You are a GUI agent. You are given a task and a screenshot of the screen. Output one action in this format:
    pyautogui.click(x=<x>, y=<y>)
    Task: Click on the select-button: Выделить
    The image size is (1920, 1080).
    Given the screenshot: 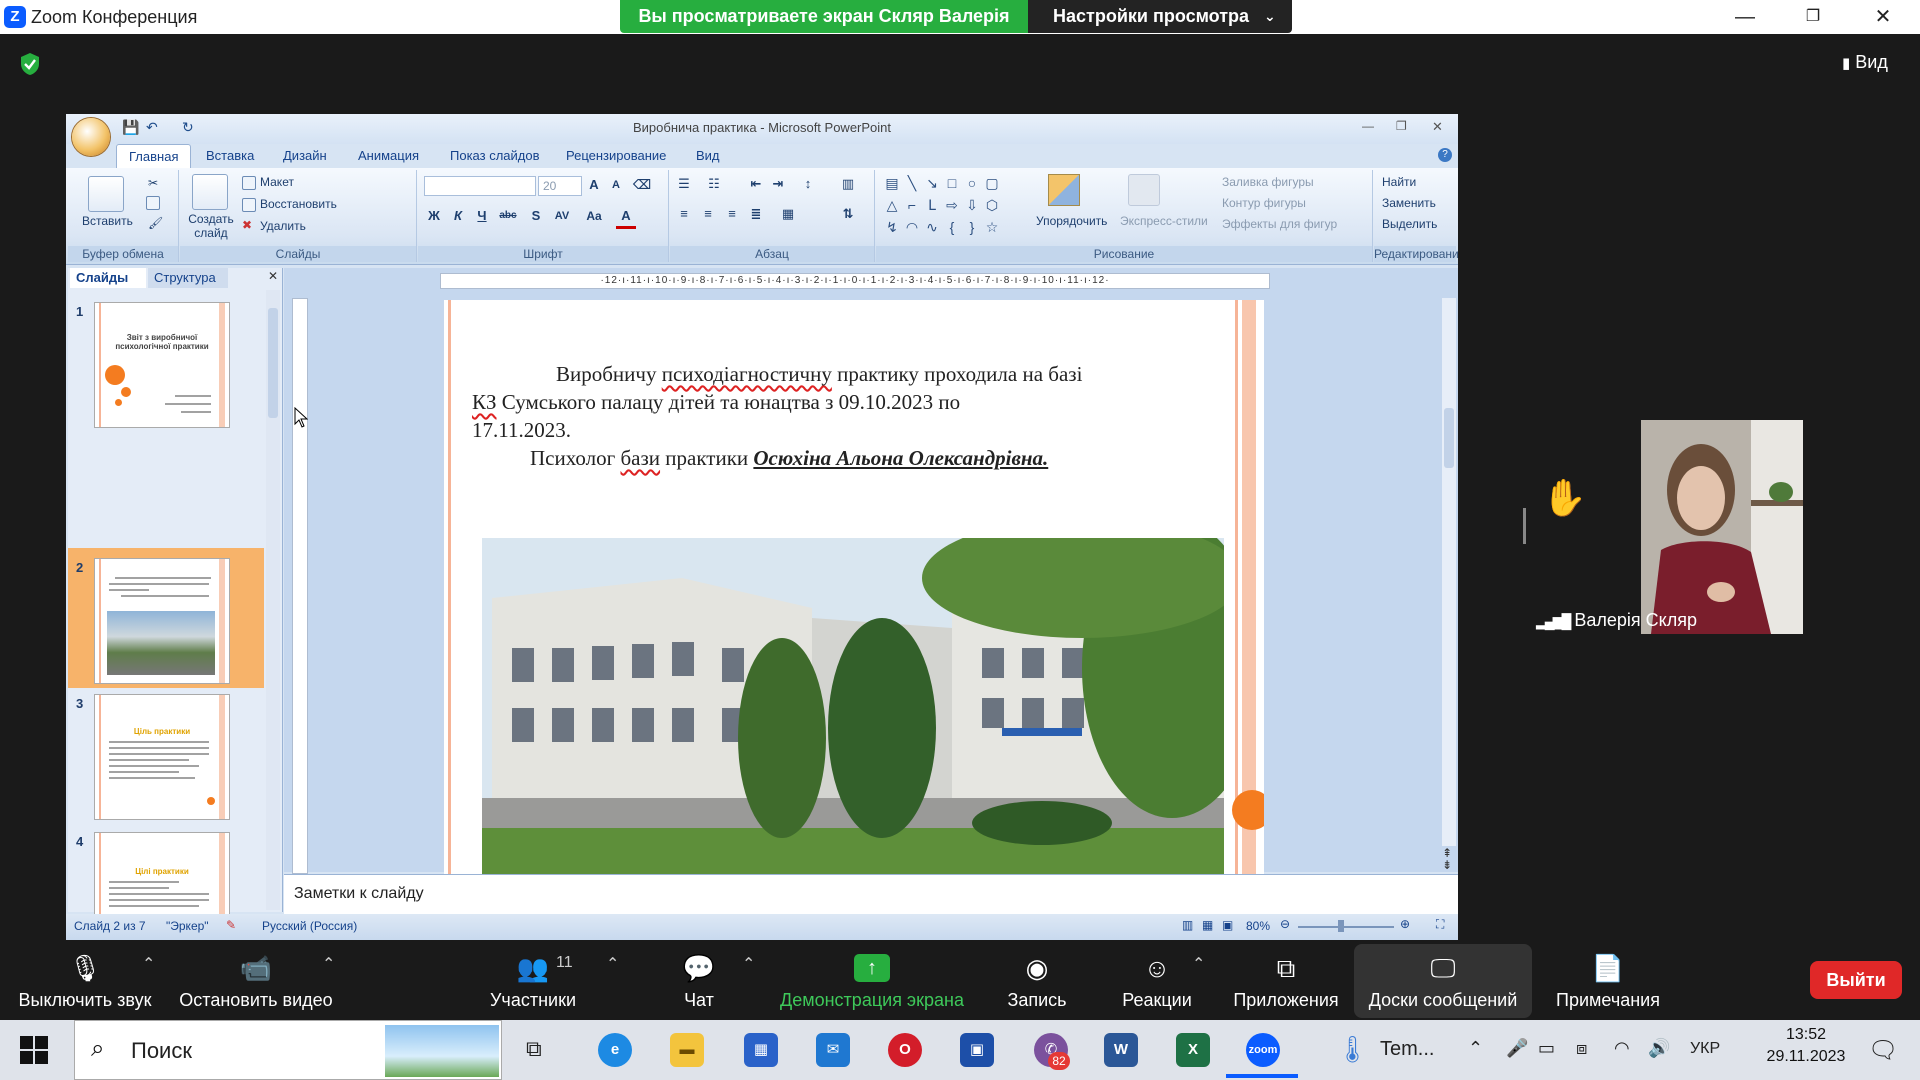 What is the action you would take?
    pyautogui.click(x=1409, y=224)
    